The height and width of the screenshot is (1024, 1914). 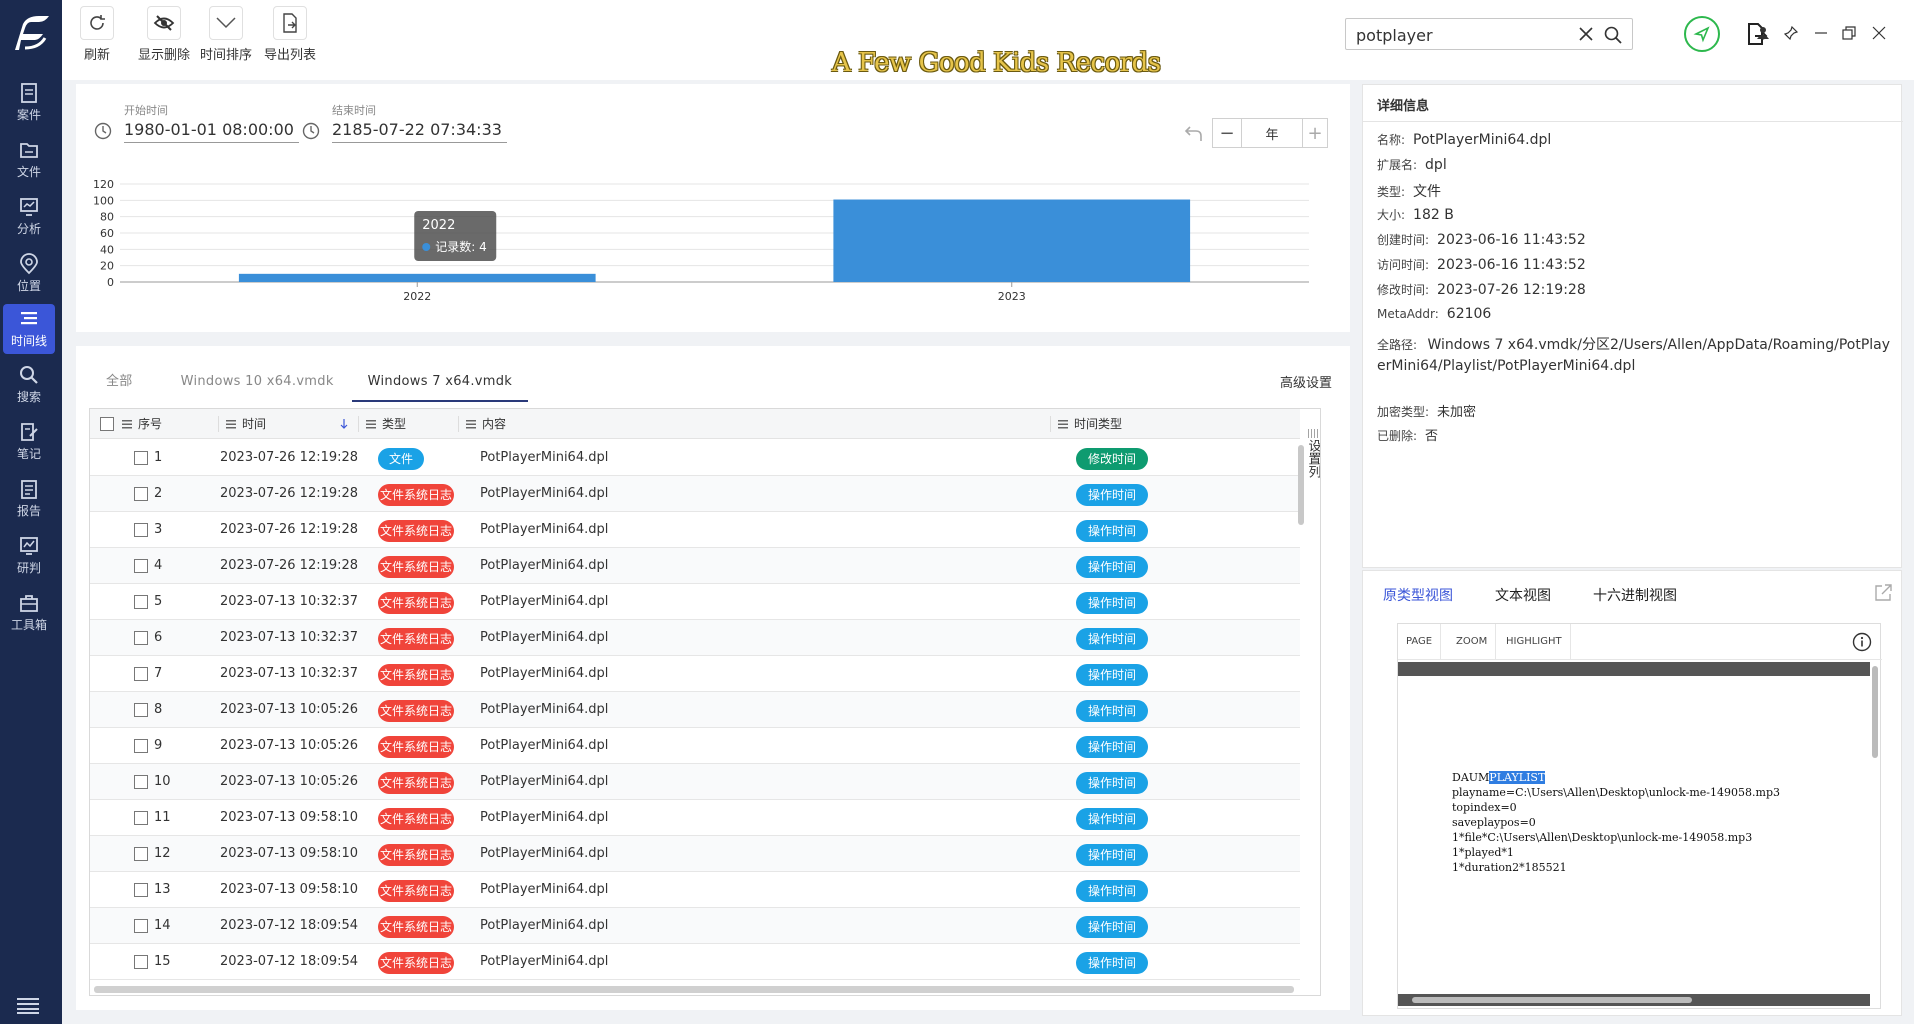 What do you see at coordinates (29, 385) in the screenshot?
I see `sidebar-item-search: 搜索` at bounding box center [29, 385].